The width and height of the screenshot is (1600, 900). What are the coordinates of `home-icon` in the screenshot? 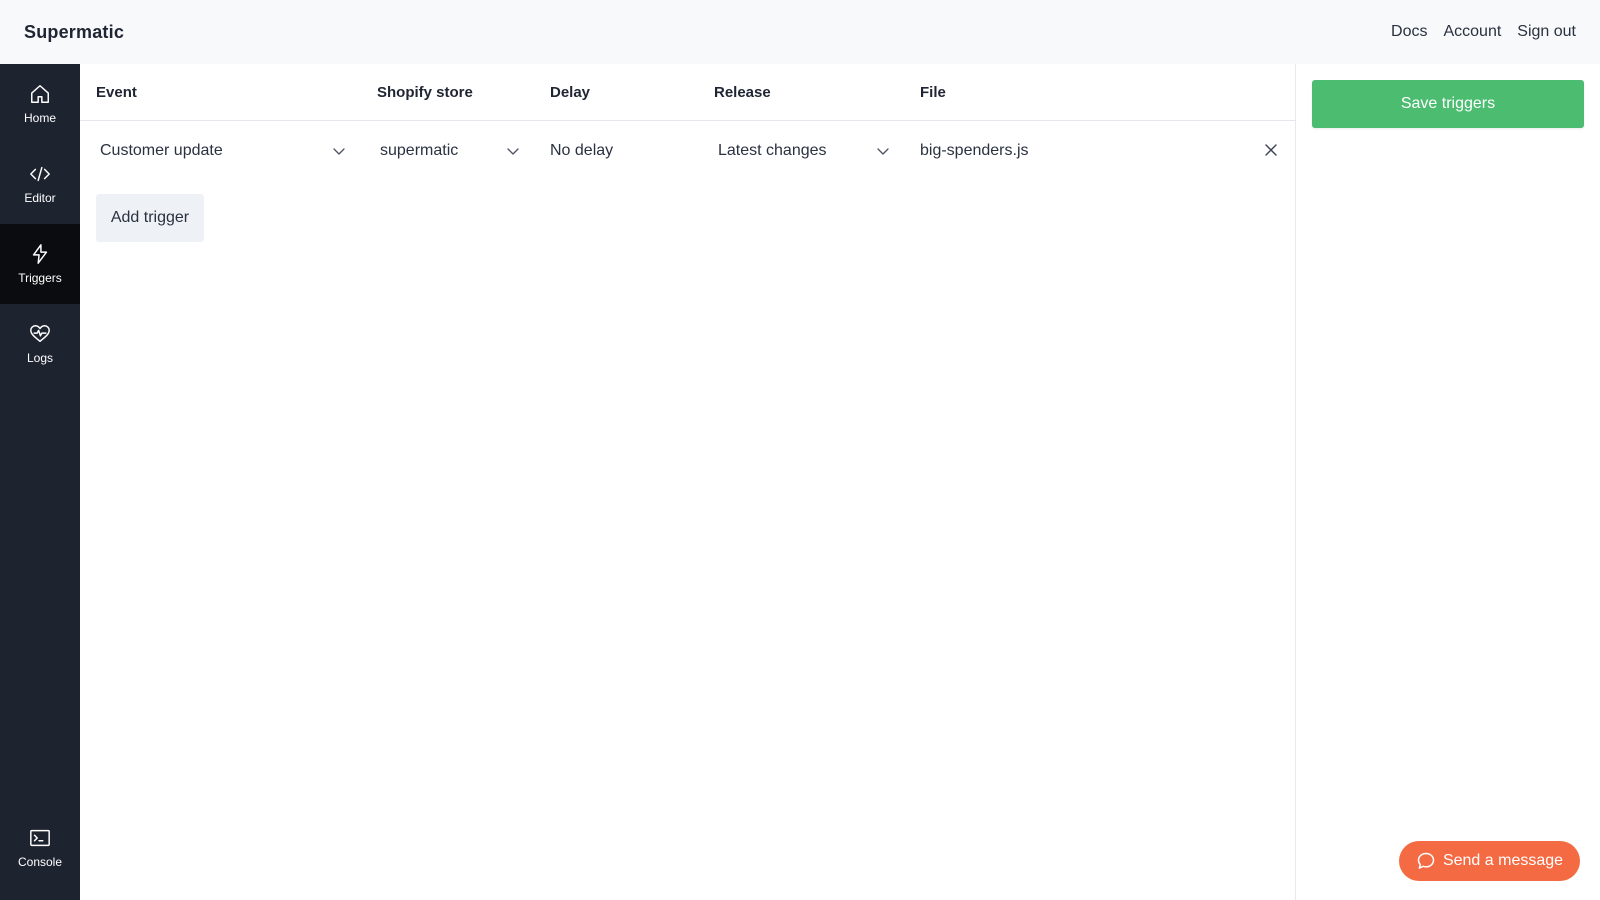 It's located at (40, 94).